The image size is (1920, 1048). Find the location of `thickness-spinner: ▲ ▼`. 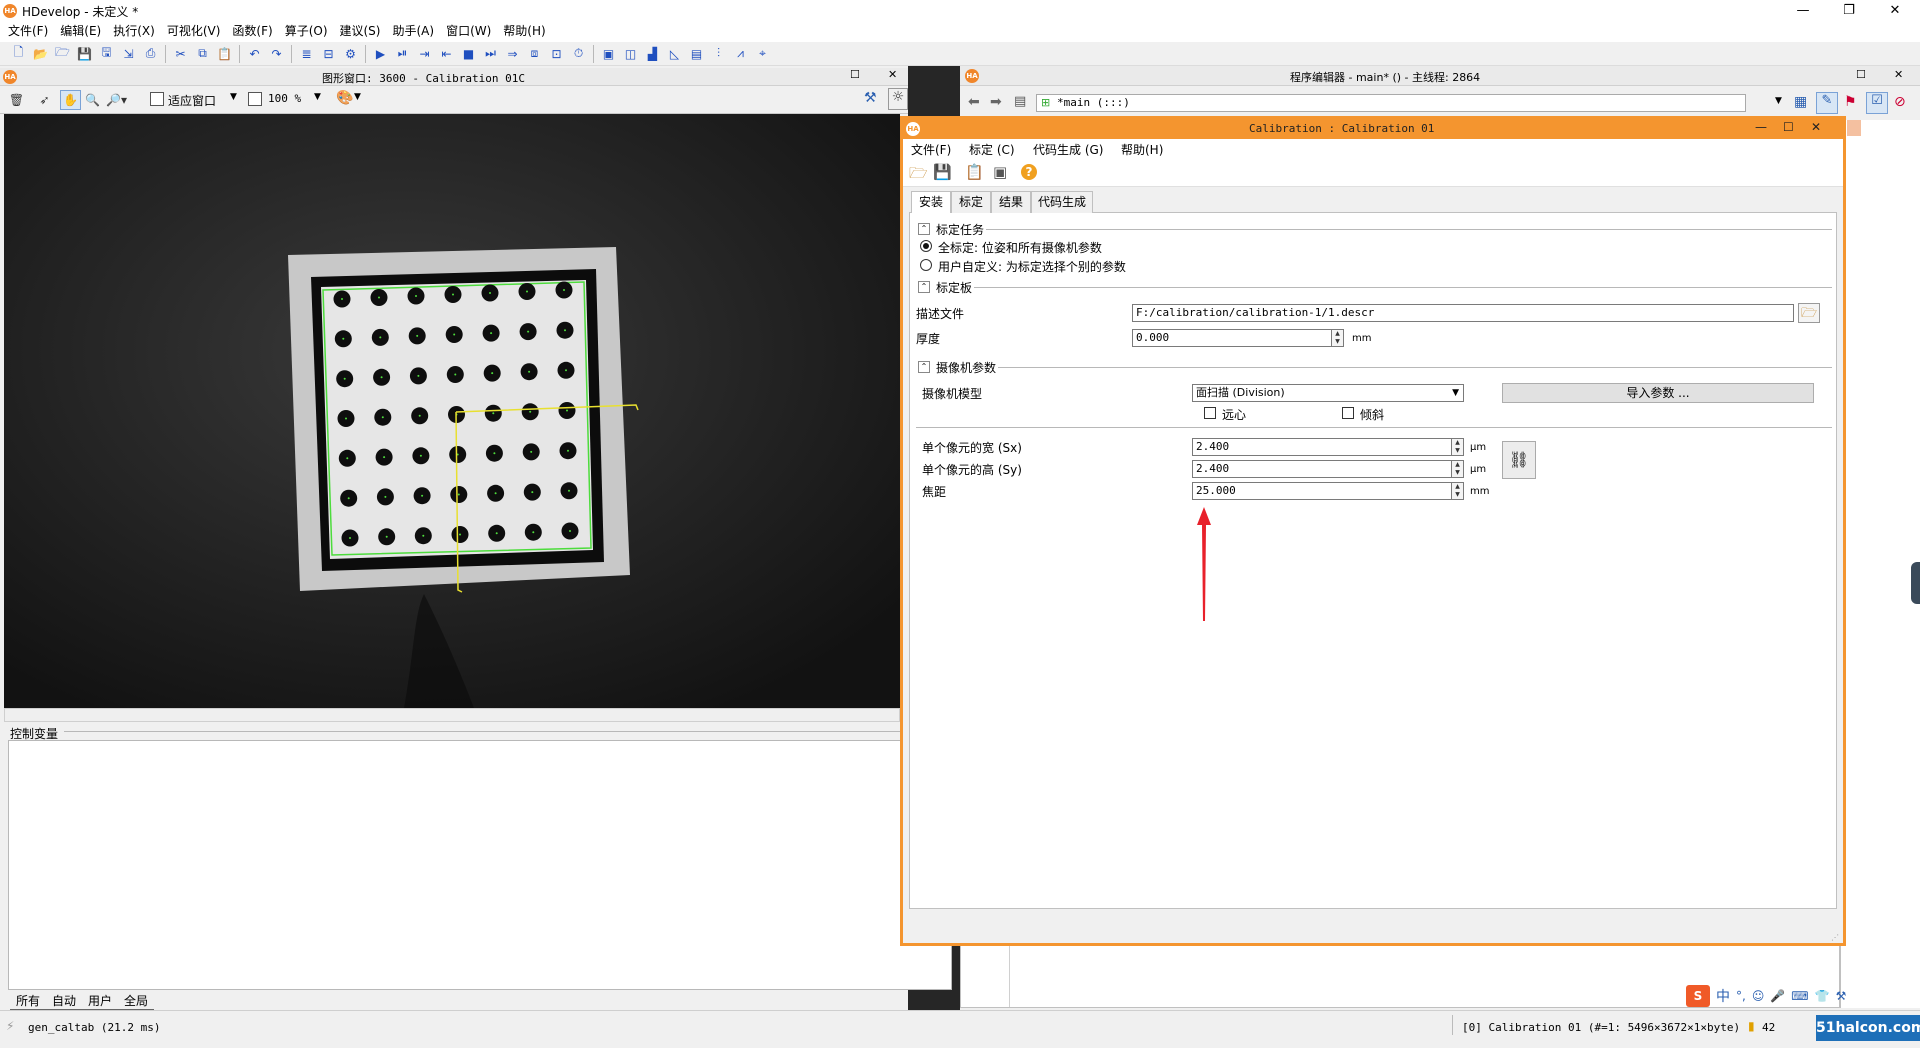

thickness-spinner: ▲ ▼ is located at coordinates (1338, 338).